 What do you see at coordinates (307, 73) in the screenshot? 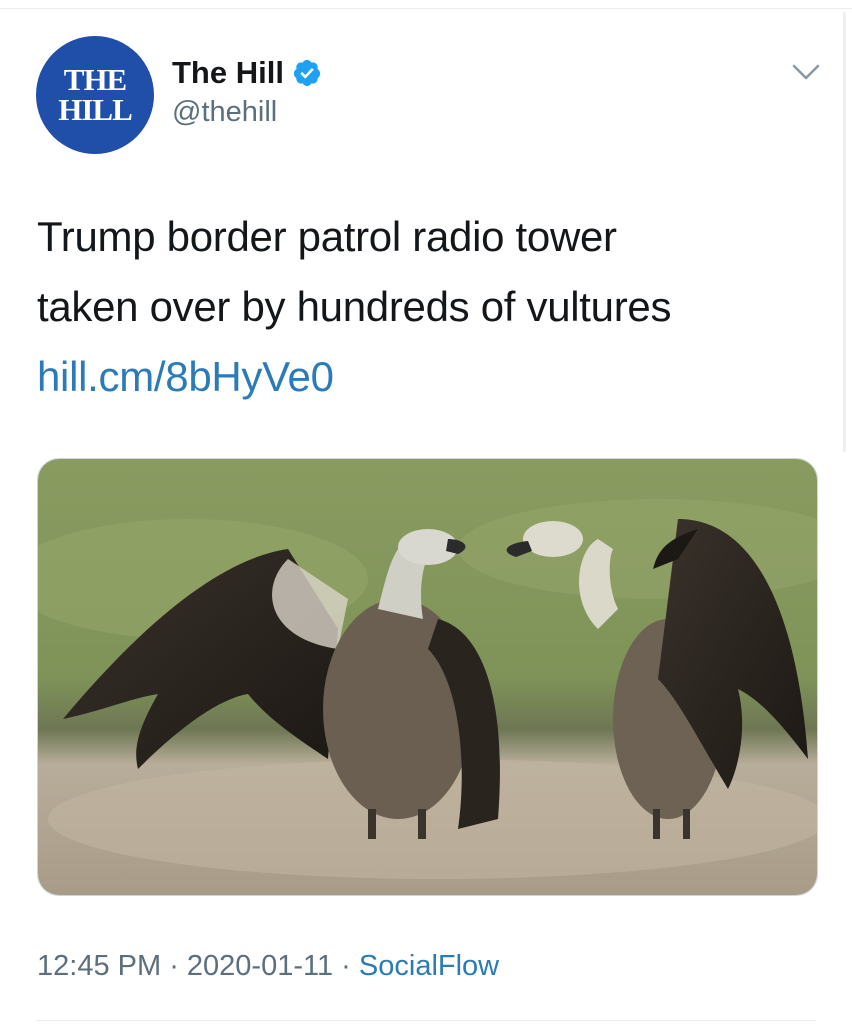
I see `verified-badge-icon` at bounding box center [307, 73].